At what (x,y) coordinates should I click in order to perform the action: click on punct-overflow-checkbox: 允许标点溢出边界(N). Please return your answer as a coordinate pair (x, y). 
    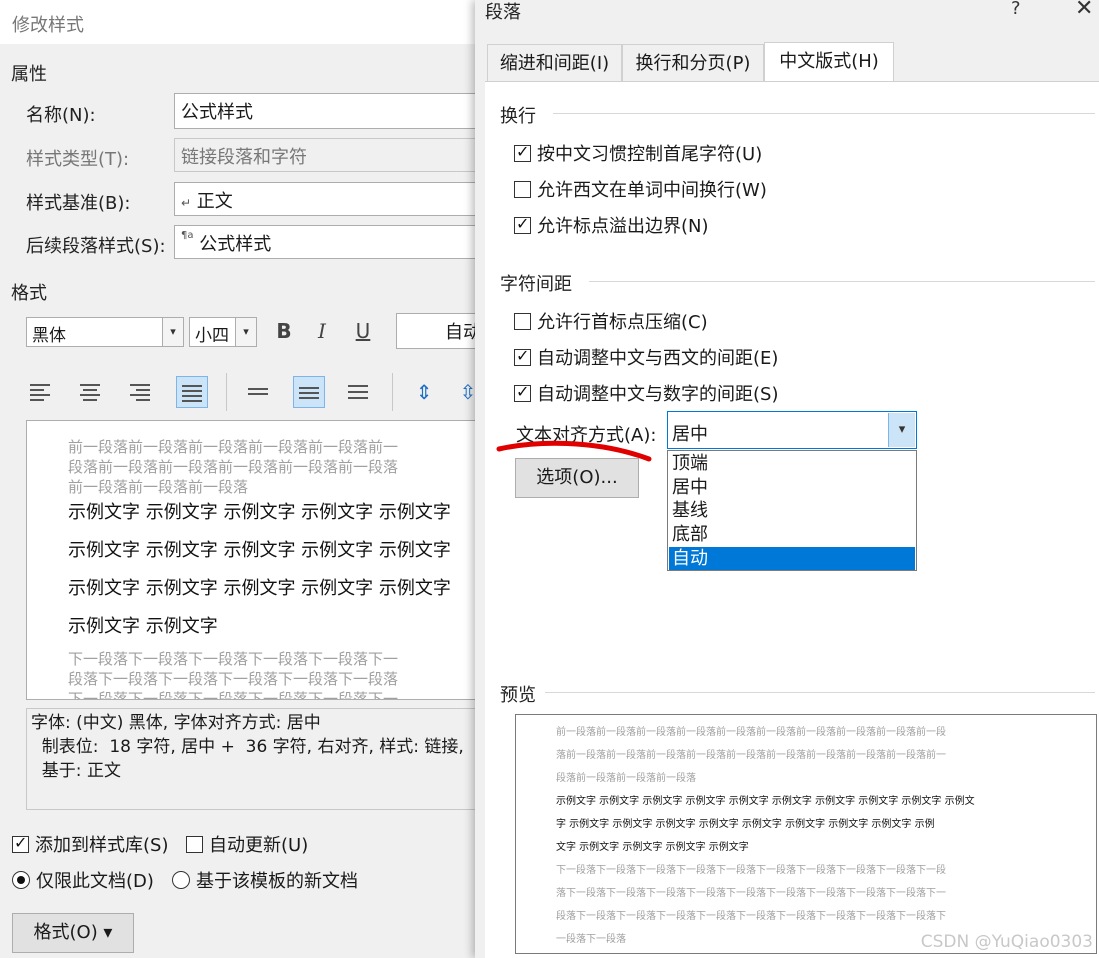
    Looking at the image, I should click on (611, 225).